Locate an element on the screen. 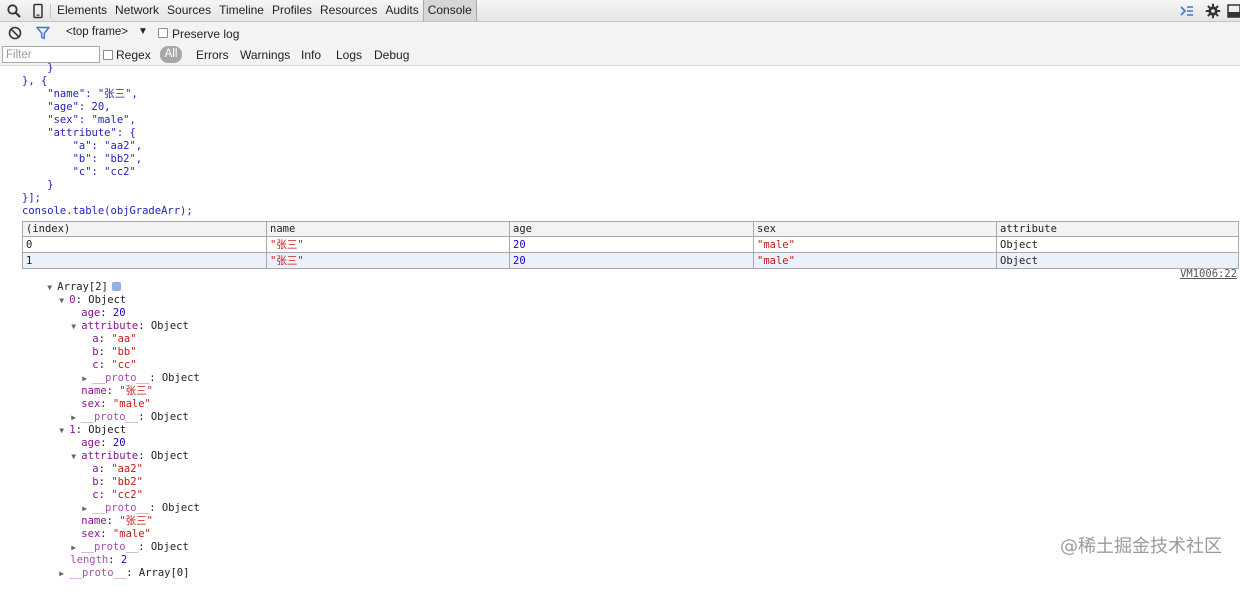 Image resolution: width=1240 pixels, height=593 pixels. toolbar-divider is located at coordinates (50, 11).